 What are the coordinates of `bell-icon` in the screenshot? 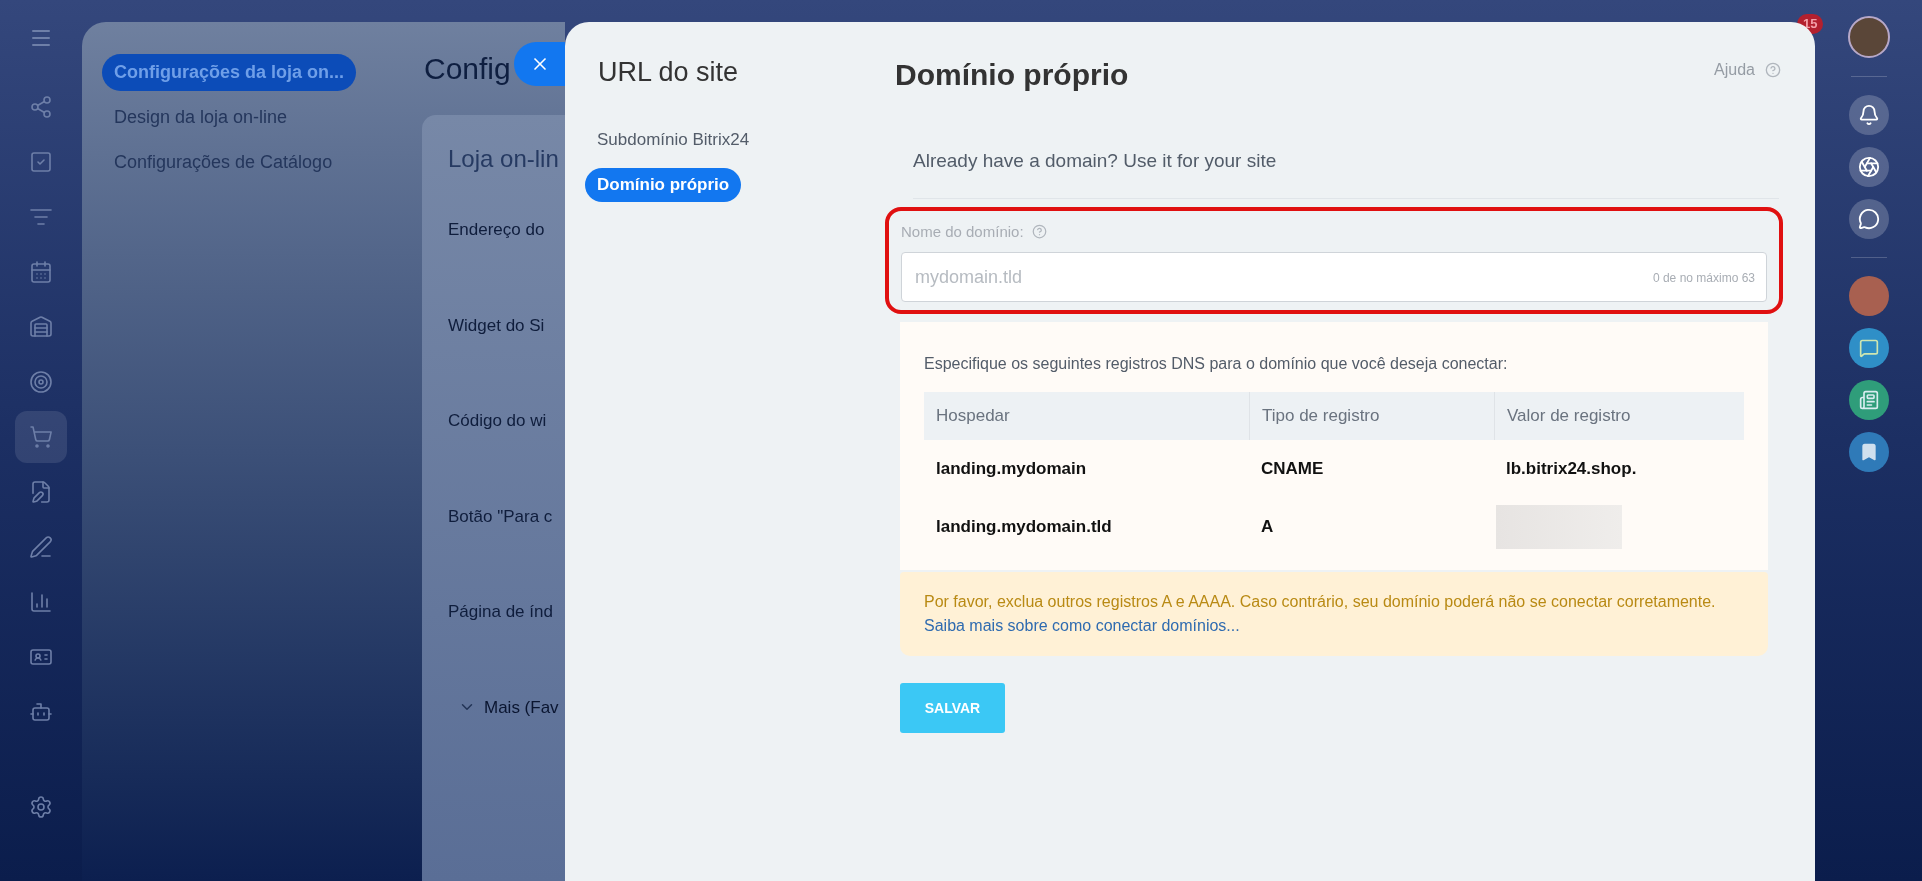 It's located at (1868, 115).